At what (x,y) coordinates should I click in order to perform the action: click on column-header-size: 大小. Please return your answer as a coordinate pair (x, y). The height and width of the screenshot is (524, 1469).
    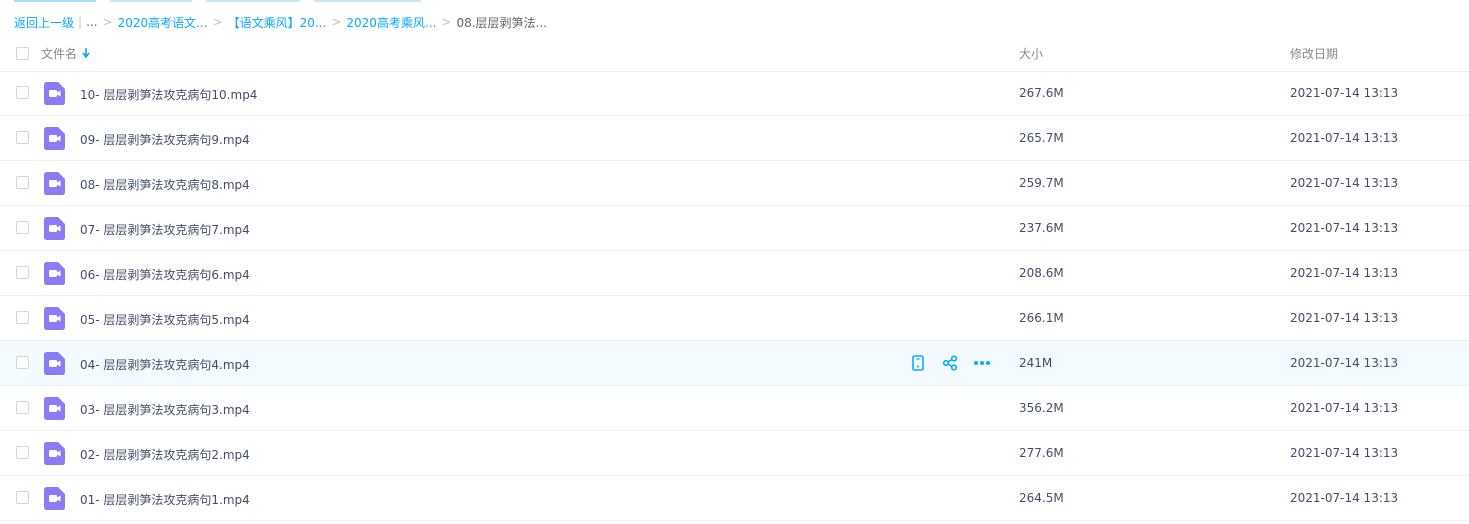
    Looking at the image, I should click on (1031, 53).